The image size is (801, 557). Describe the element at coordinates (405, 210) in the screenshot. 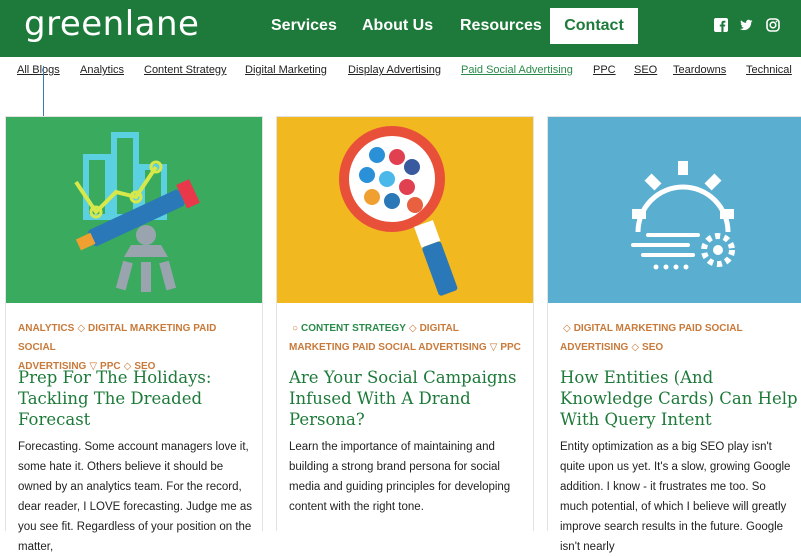

I see `social-magnifier-illustration` at that location.